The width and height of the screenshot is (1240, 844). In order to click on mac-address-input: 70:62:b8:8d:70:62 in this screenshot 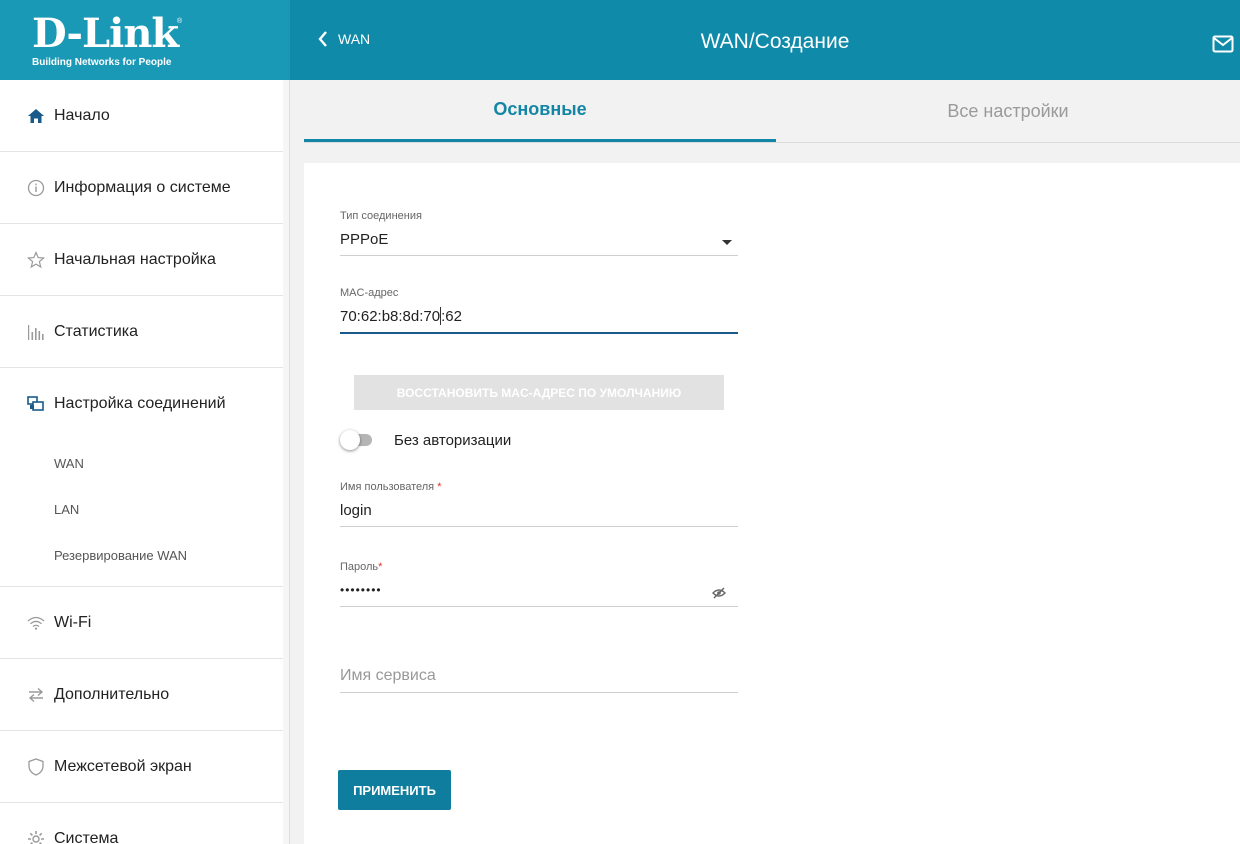, I will do `click(539, 316)`.